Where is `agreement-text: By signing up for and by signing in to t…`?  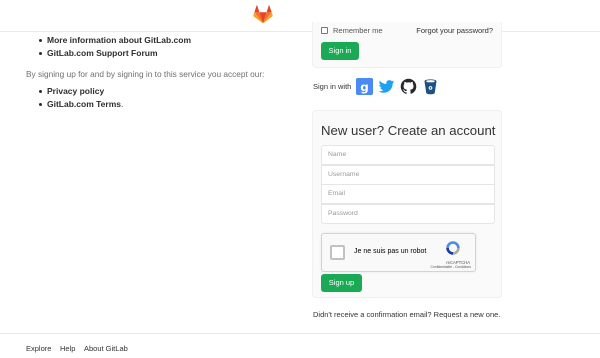
agreement-text: By signing up for and by signing in to t… is located at coordinates (145, 74).